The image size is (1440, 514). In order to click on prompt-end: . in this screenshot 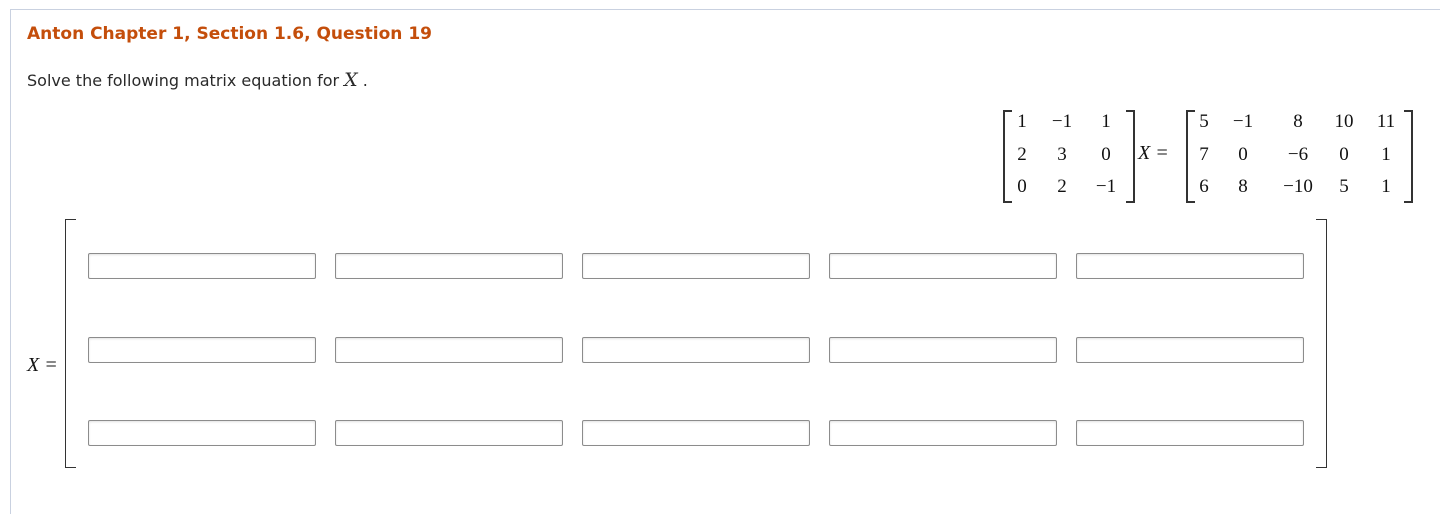, I will do `click(362, 80)`.